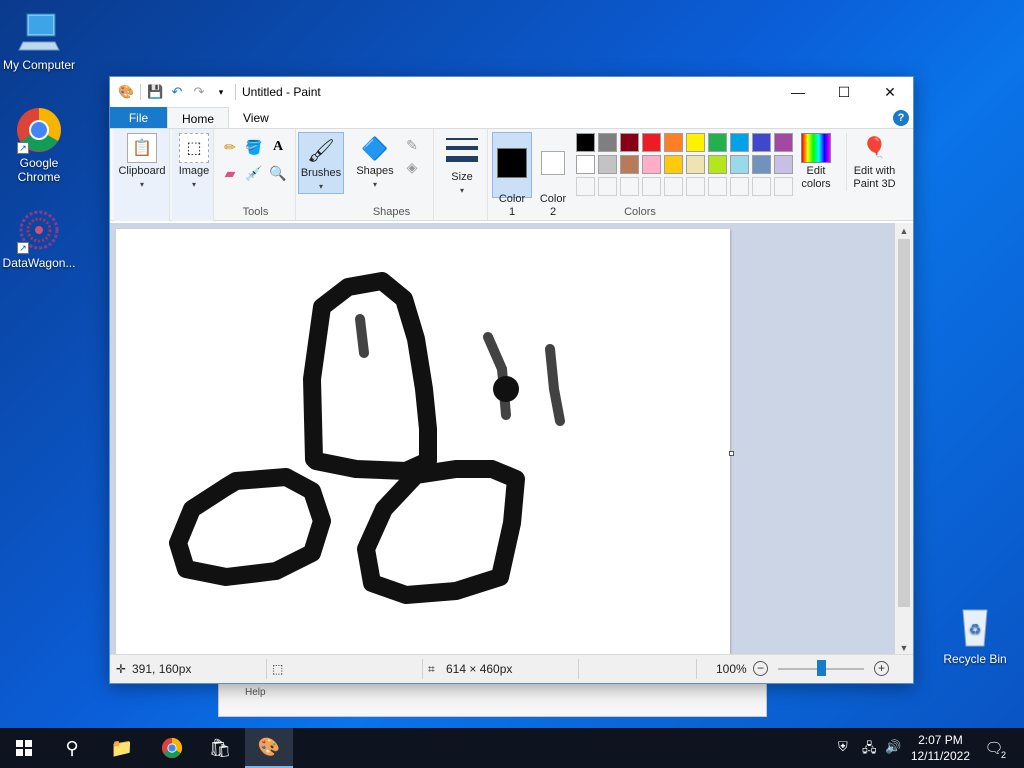  Describe the element at coordinates (172, 748) in the screenshot. I see `taskbar-chrome` at that location.